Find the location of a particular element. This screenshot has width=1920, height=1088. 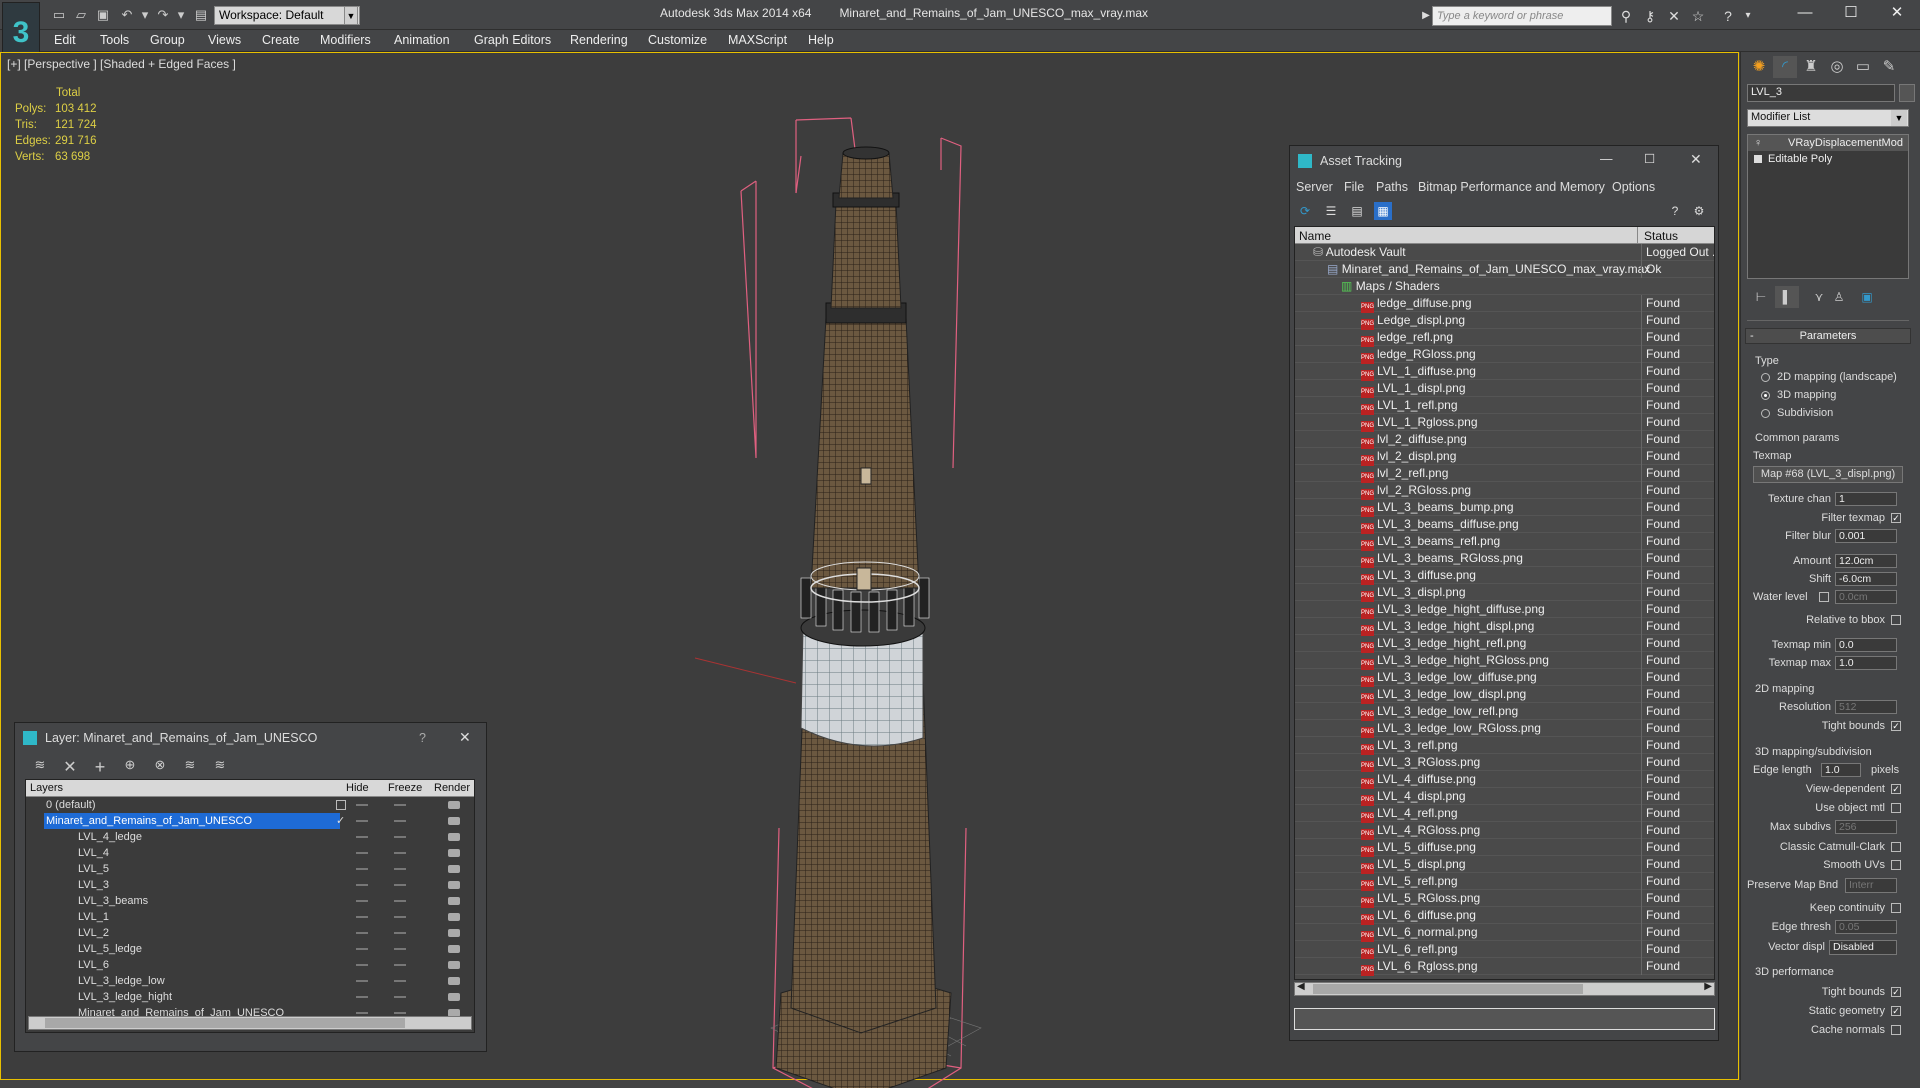

water-level-checkbox is located at coordinates (1824, 597).